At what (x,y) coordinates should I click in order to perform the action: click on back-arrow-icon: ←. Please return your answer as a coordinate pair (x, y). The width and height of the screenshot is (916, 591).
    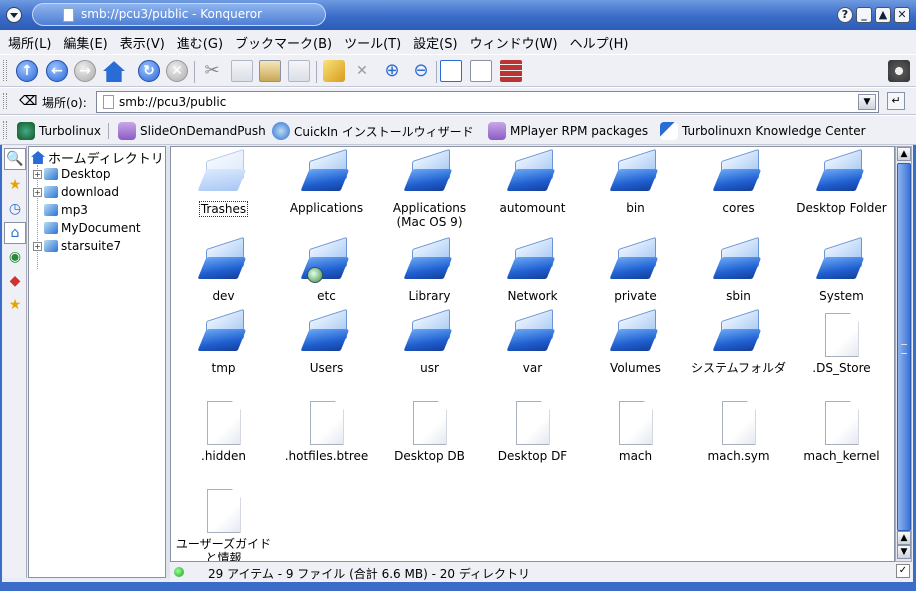
    Looking at the image, I should click on (57, 71).